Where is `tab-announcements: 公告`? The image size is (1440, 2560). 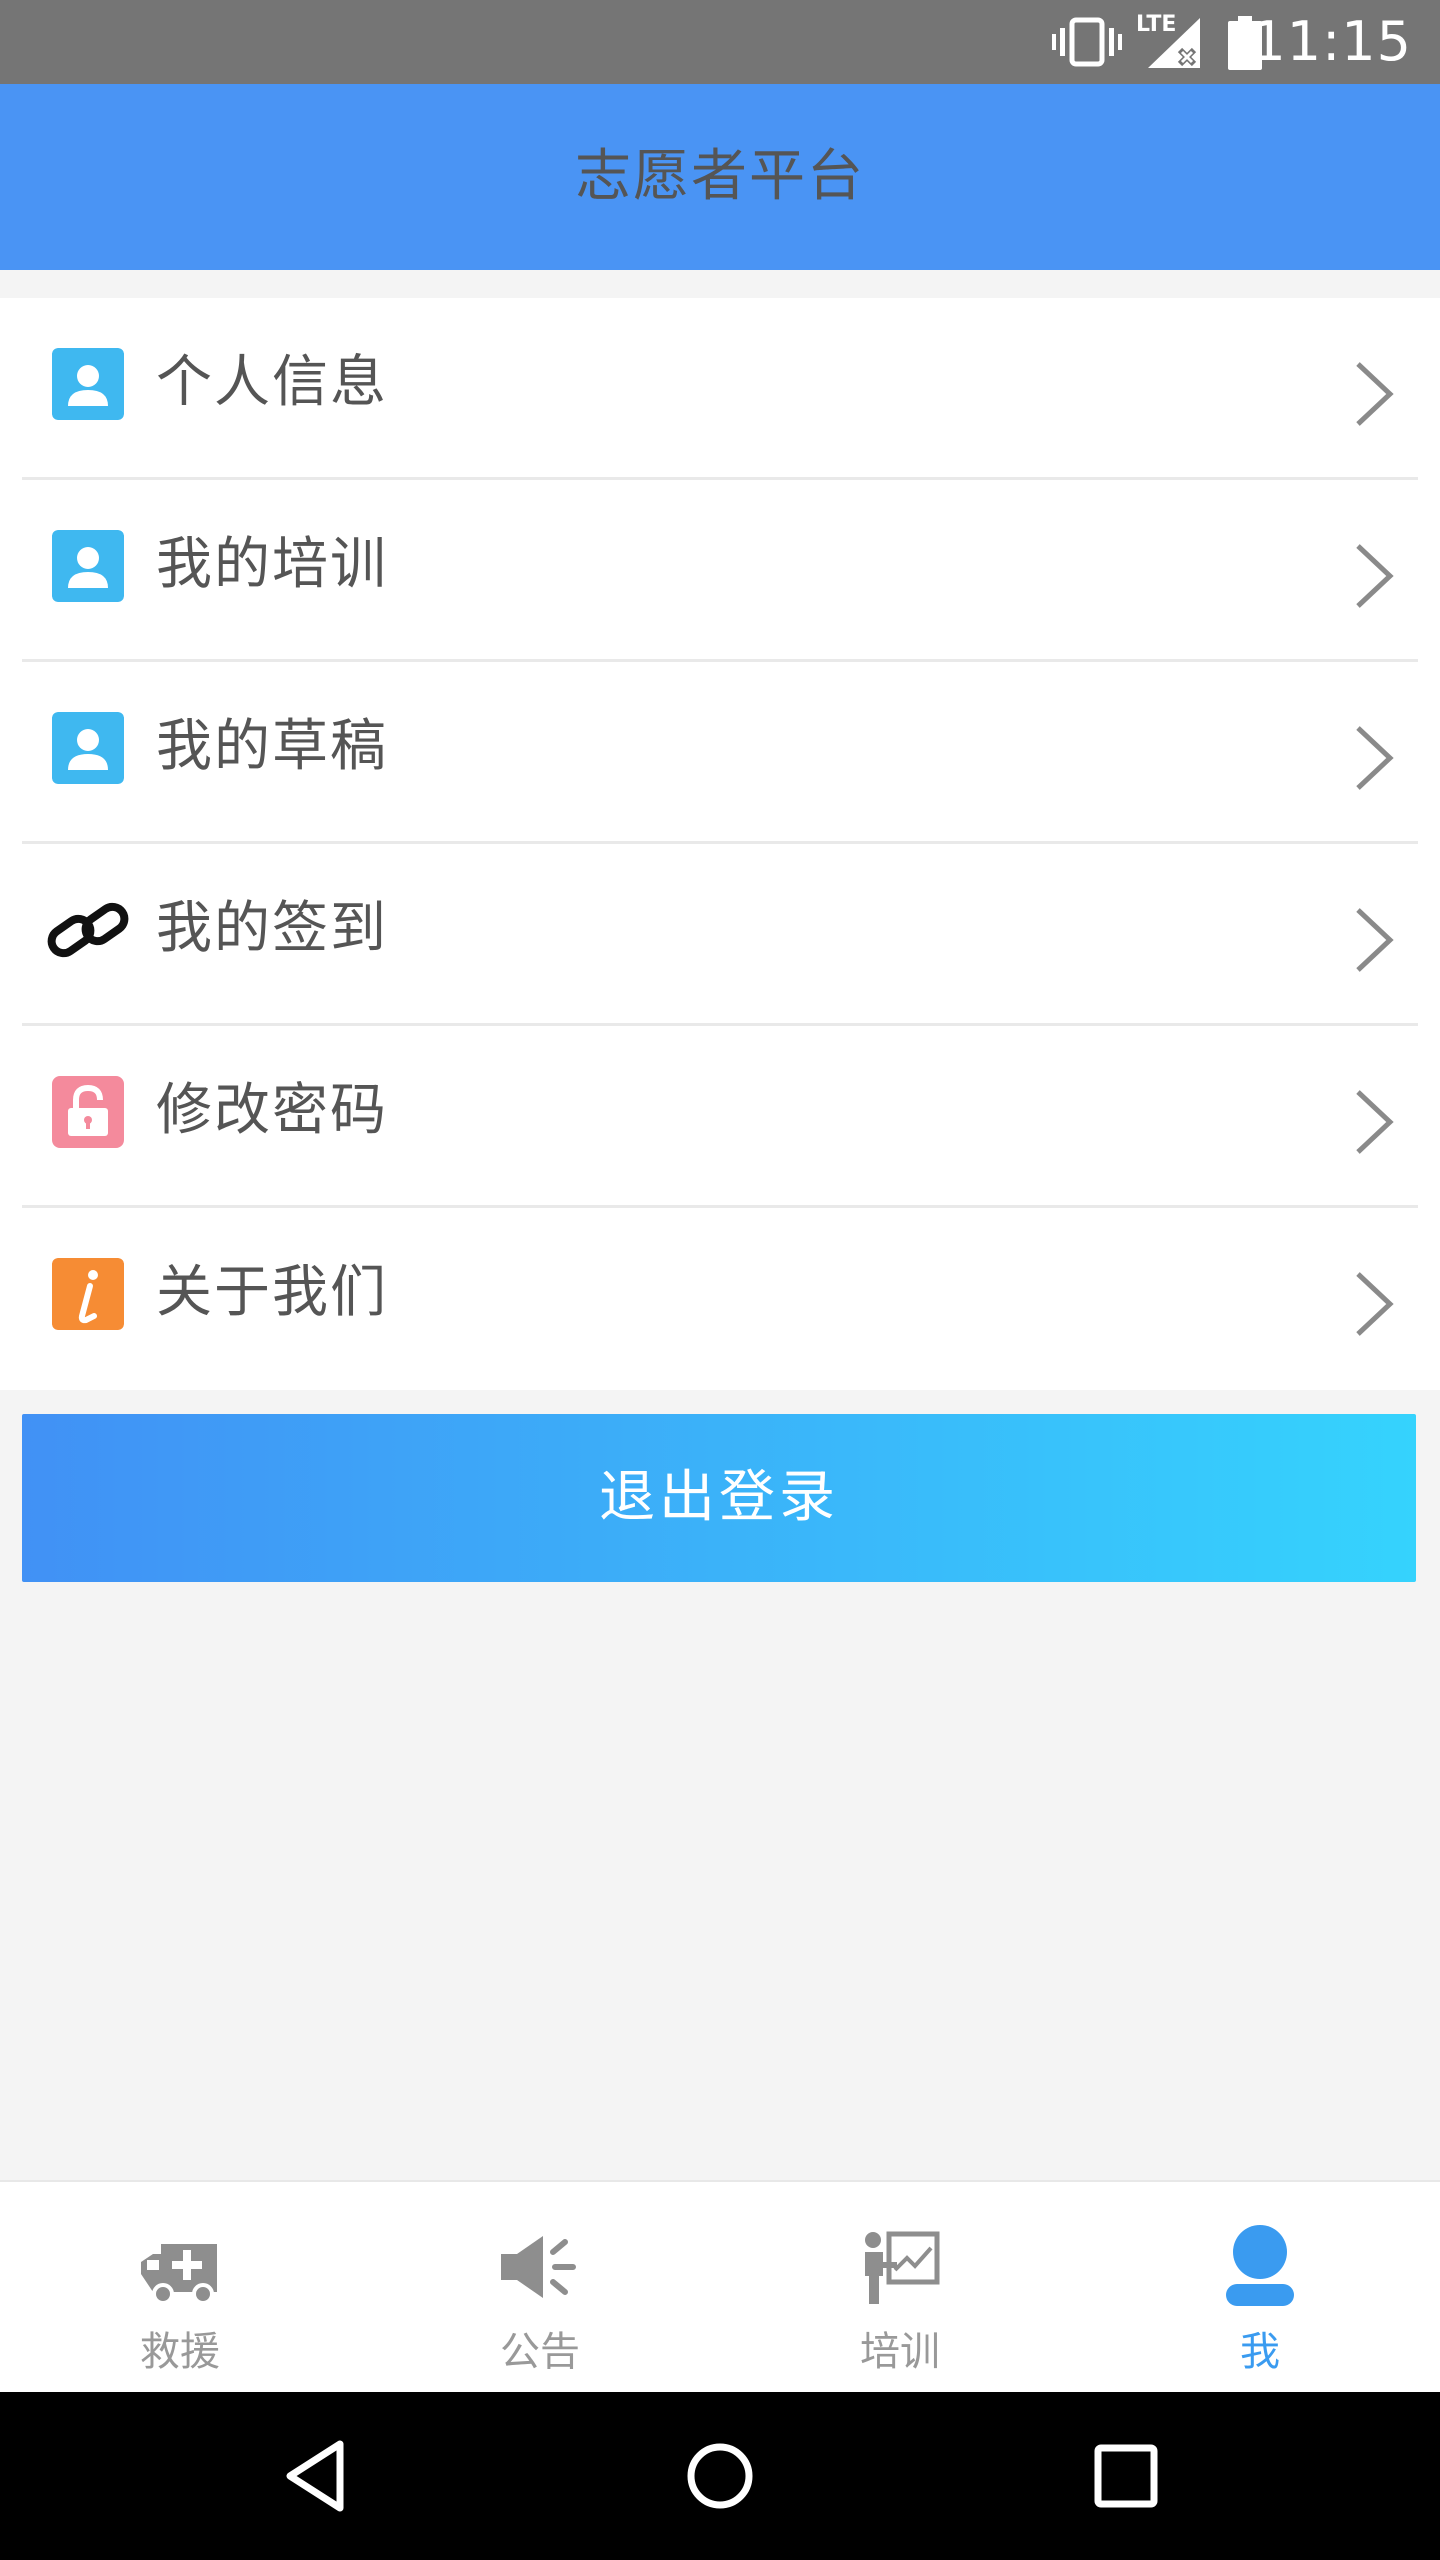 tab-announcements: 公告 is located at coordinates (540, 2288).